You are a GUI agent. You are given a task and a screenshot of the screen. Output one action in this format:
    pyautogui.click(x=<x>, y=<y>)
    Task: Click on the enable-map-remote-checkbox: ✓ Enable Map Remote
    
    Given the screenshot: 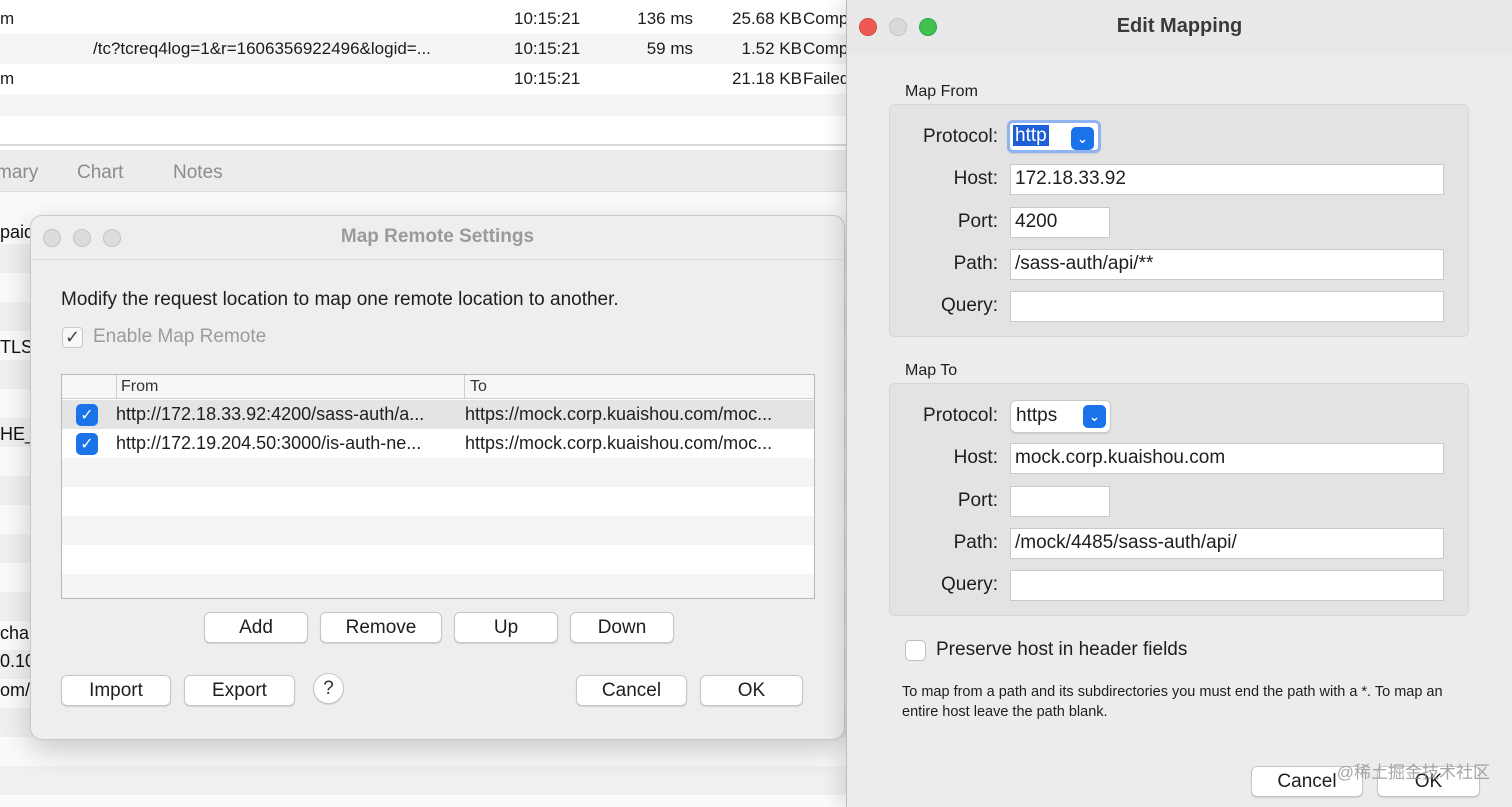 What is the action you would take?
    pyautogui.click(x=164, y=337)
    